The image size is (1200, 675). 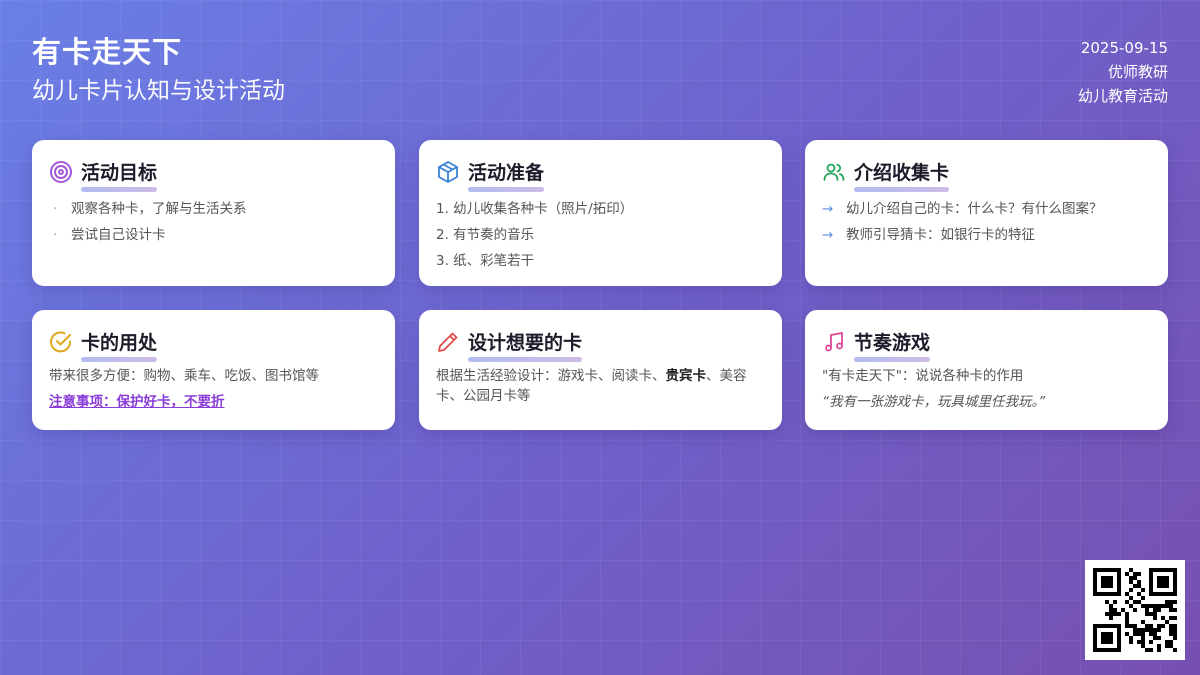 I want to click on card-game: 节奏游戏 "有卡走天下"：说说各种卡的作用 “我有一张游戏卡，玩具城里任我玩。”, so click(x=986, y=370).